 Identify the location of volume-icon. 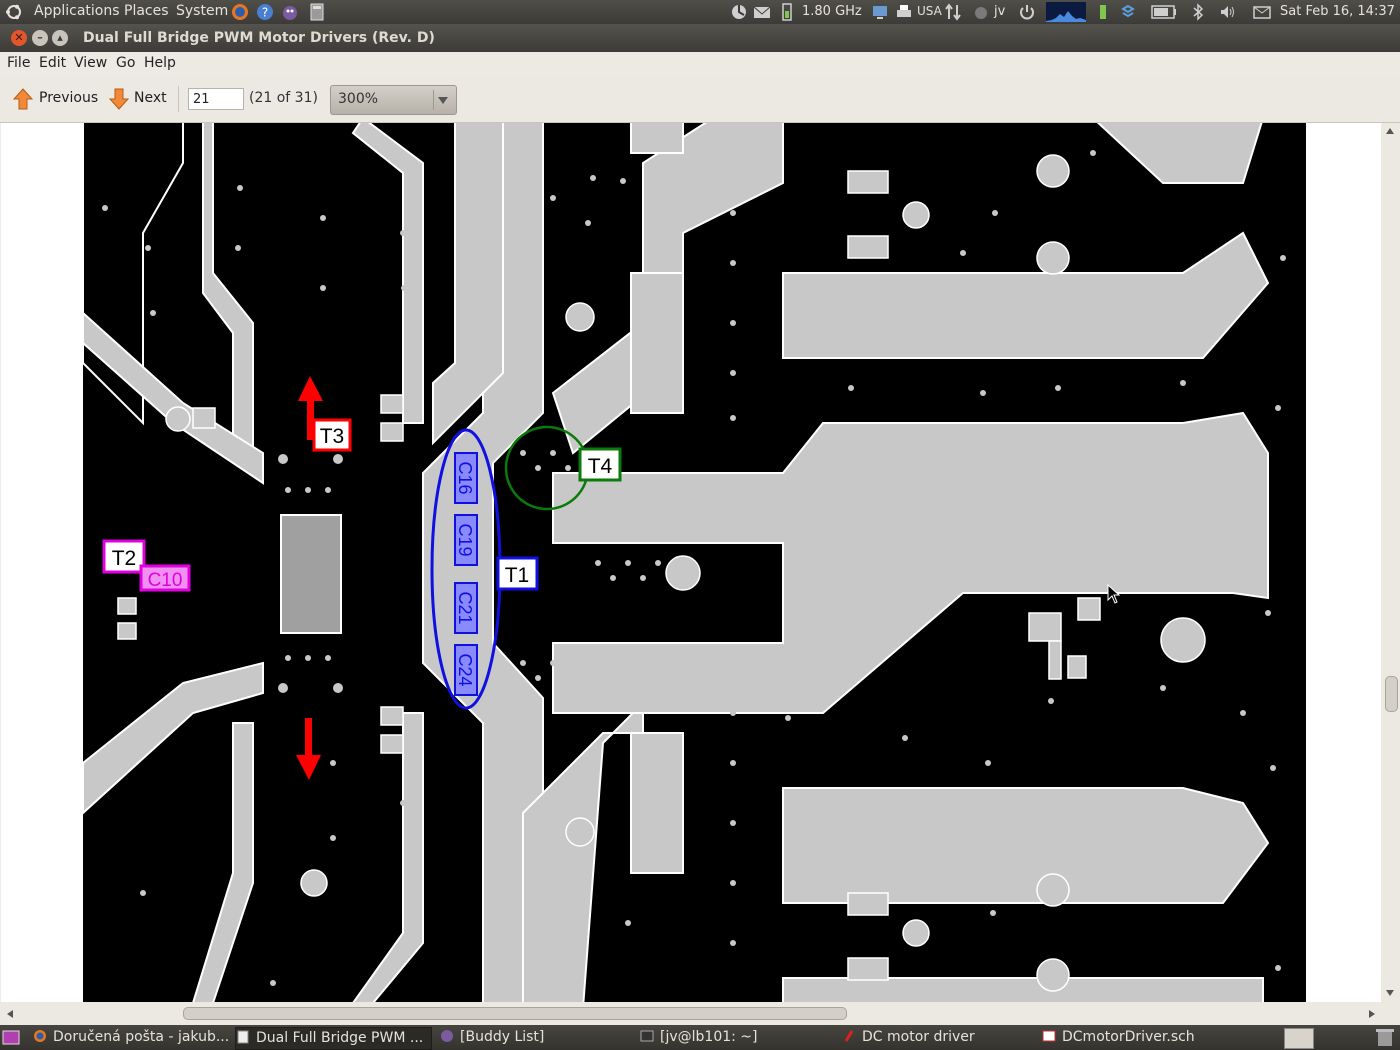
(1228, 12).